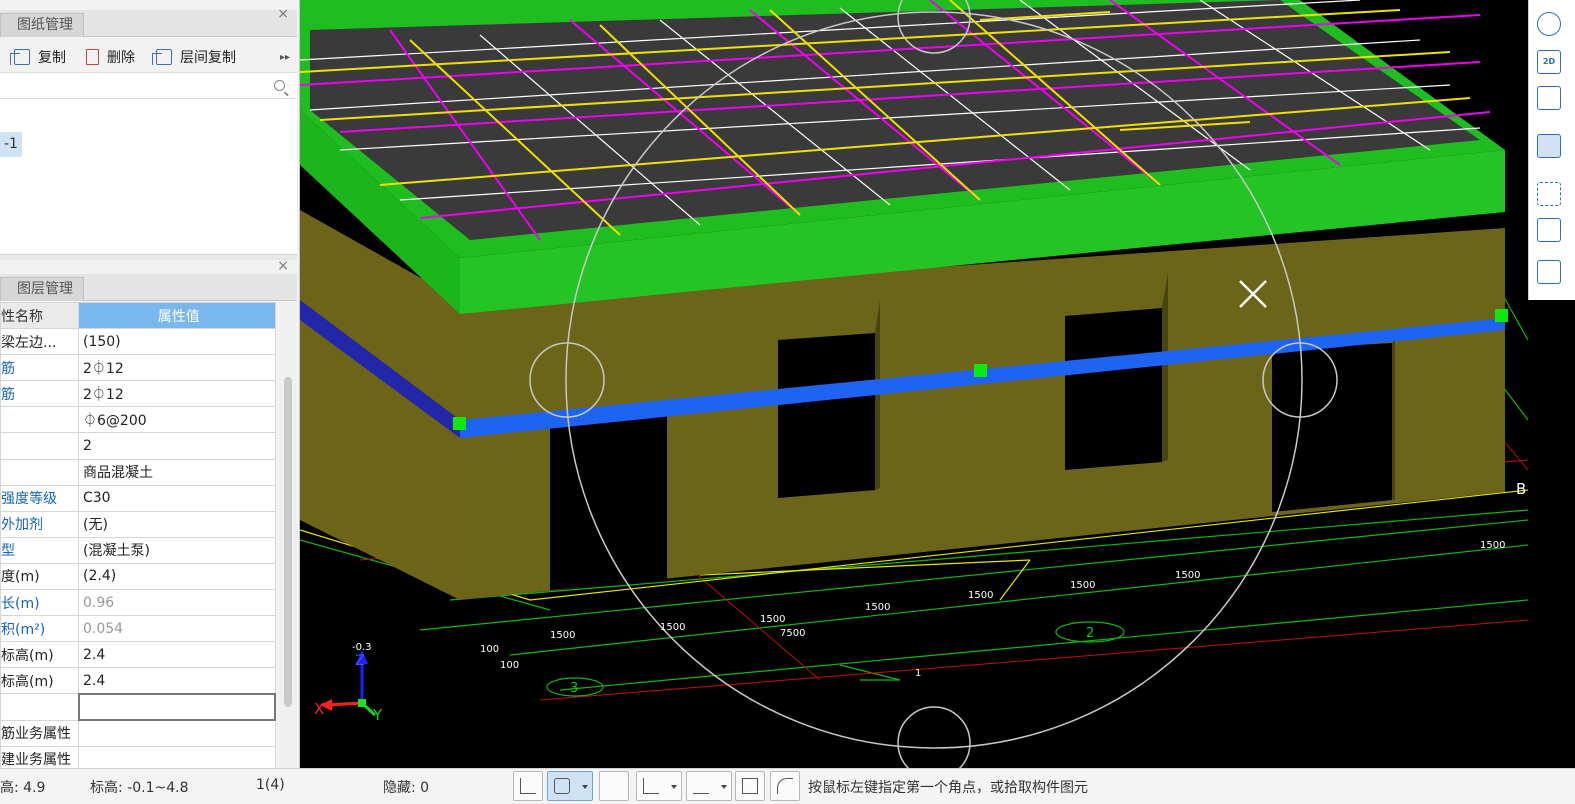 Image resolution: width=1575 pixels, height=804 pixels. I want to click on property-row: 梁左边... (150), so click(138, 342).